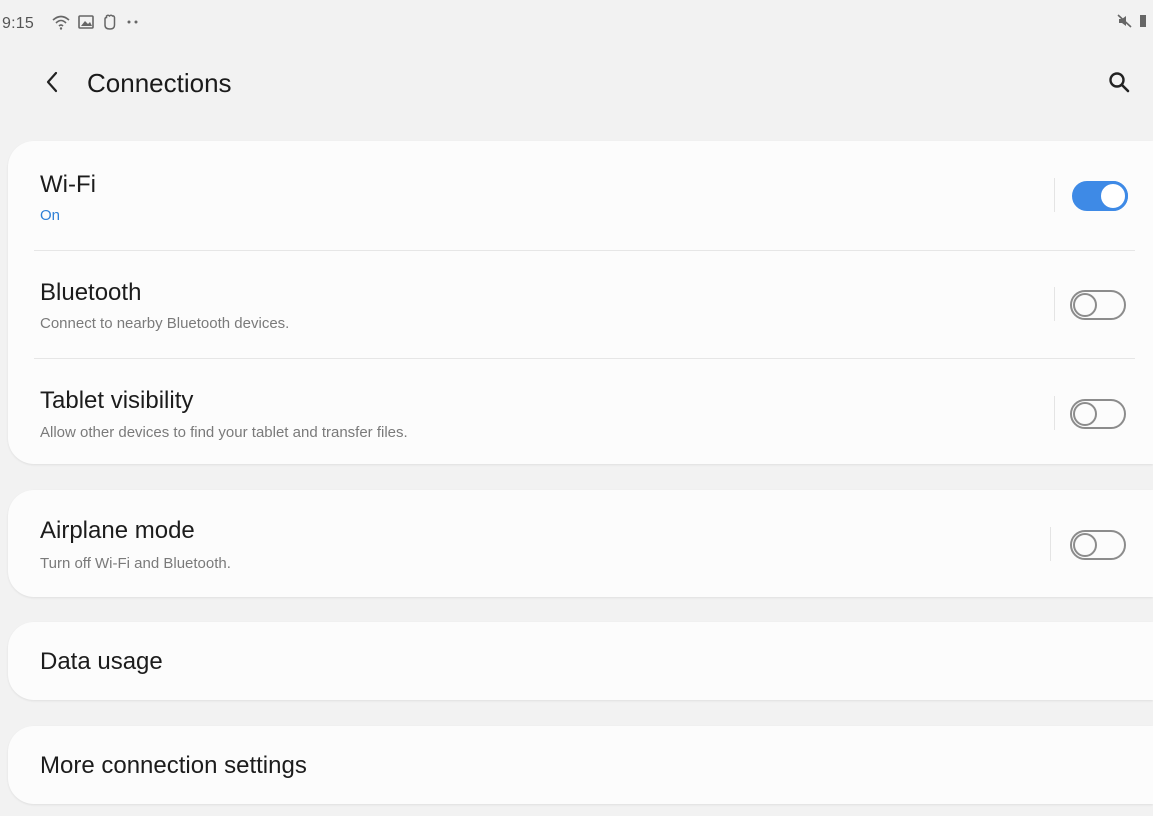 This screenshot has height=816, width=1153. What do you see at coordinates (86, 22) in the screenshot?
I see `image-icon` at bounding box center [86, 22].